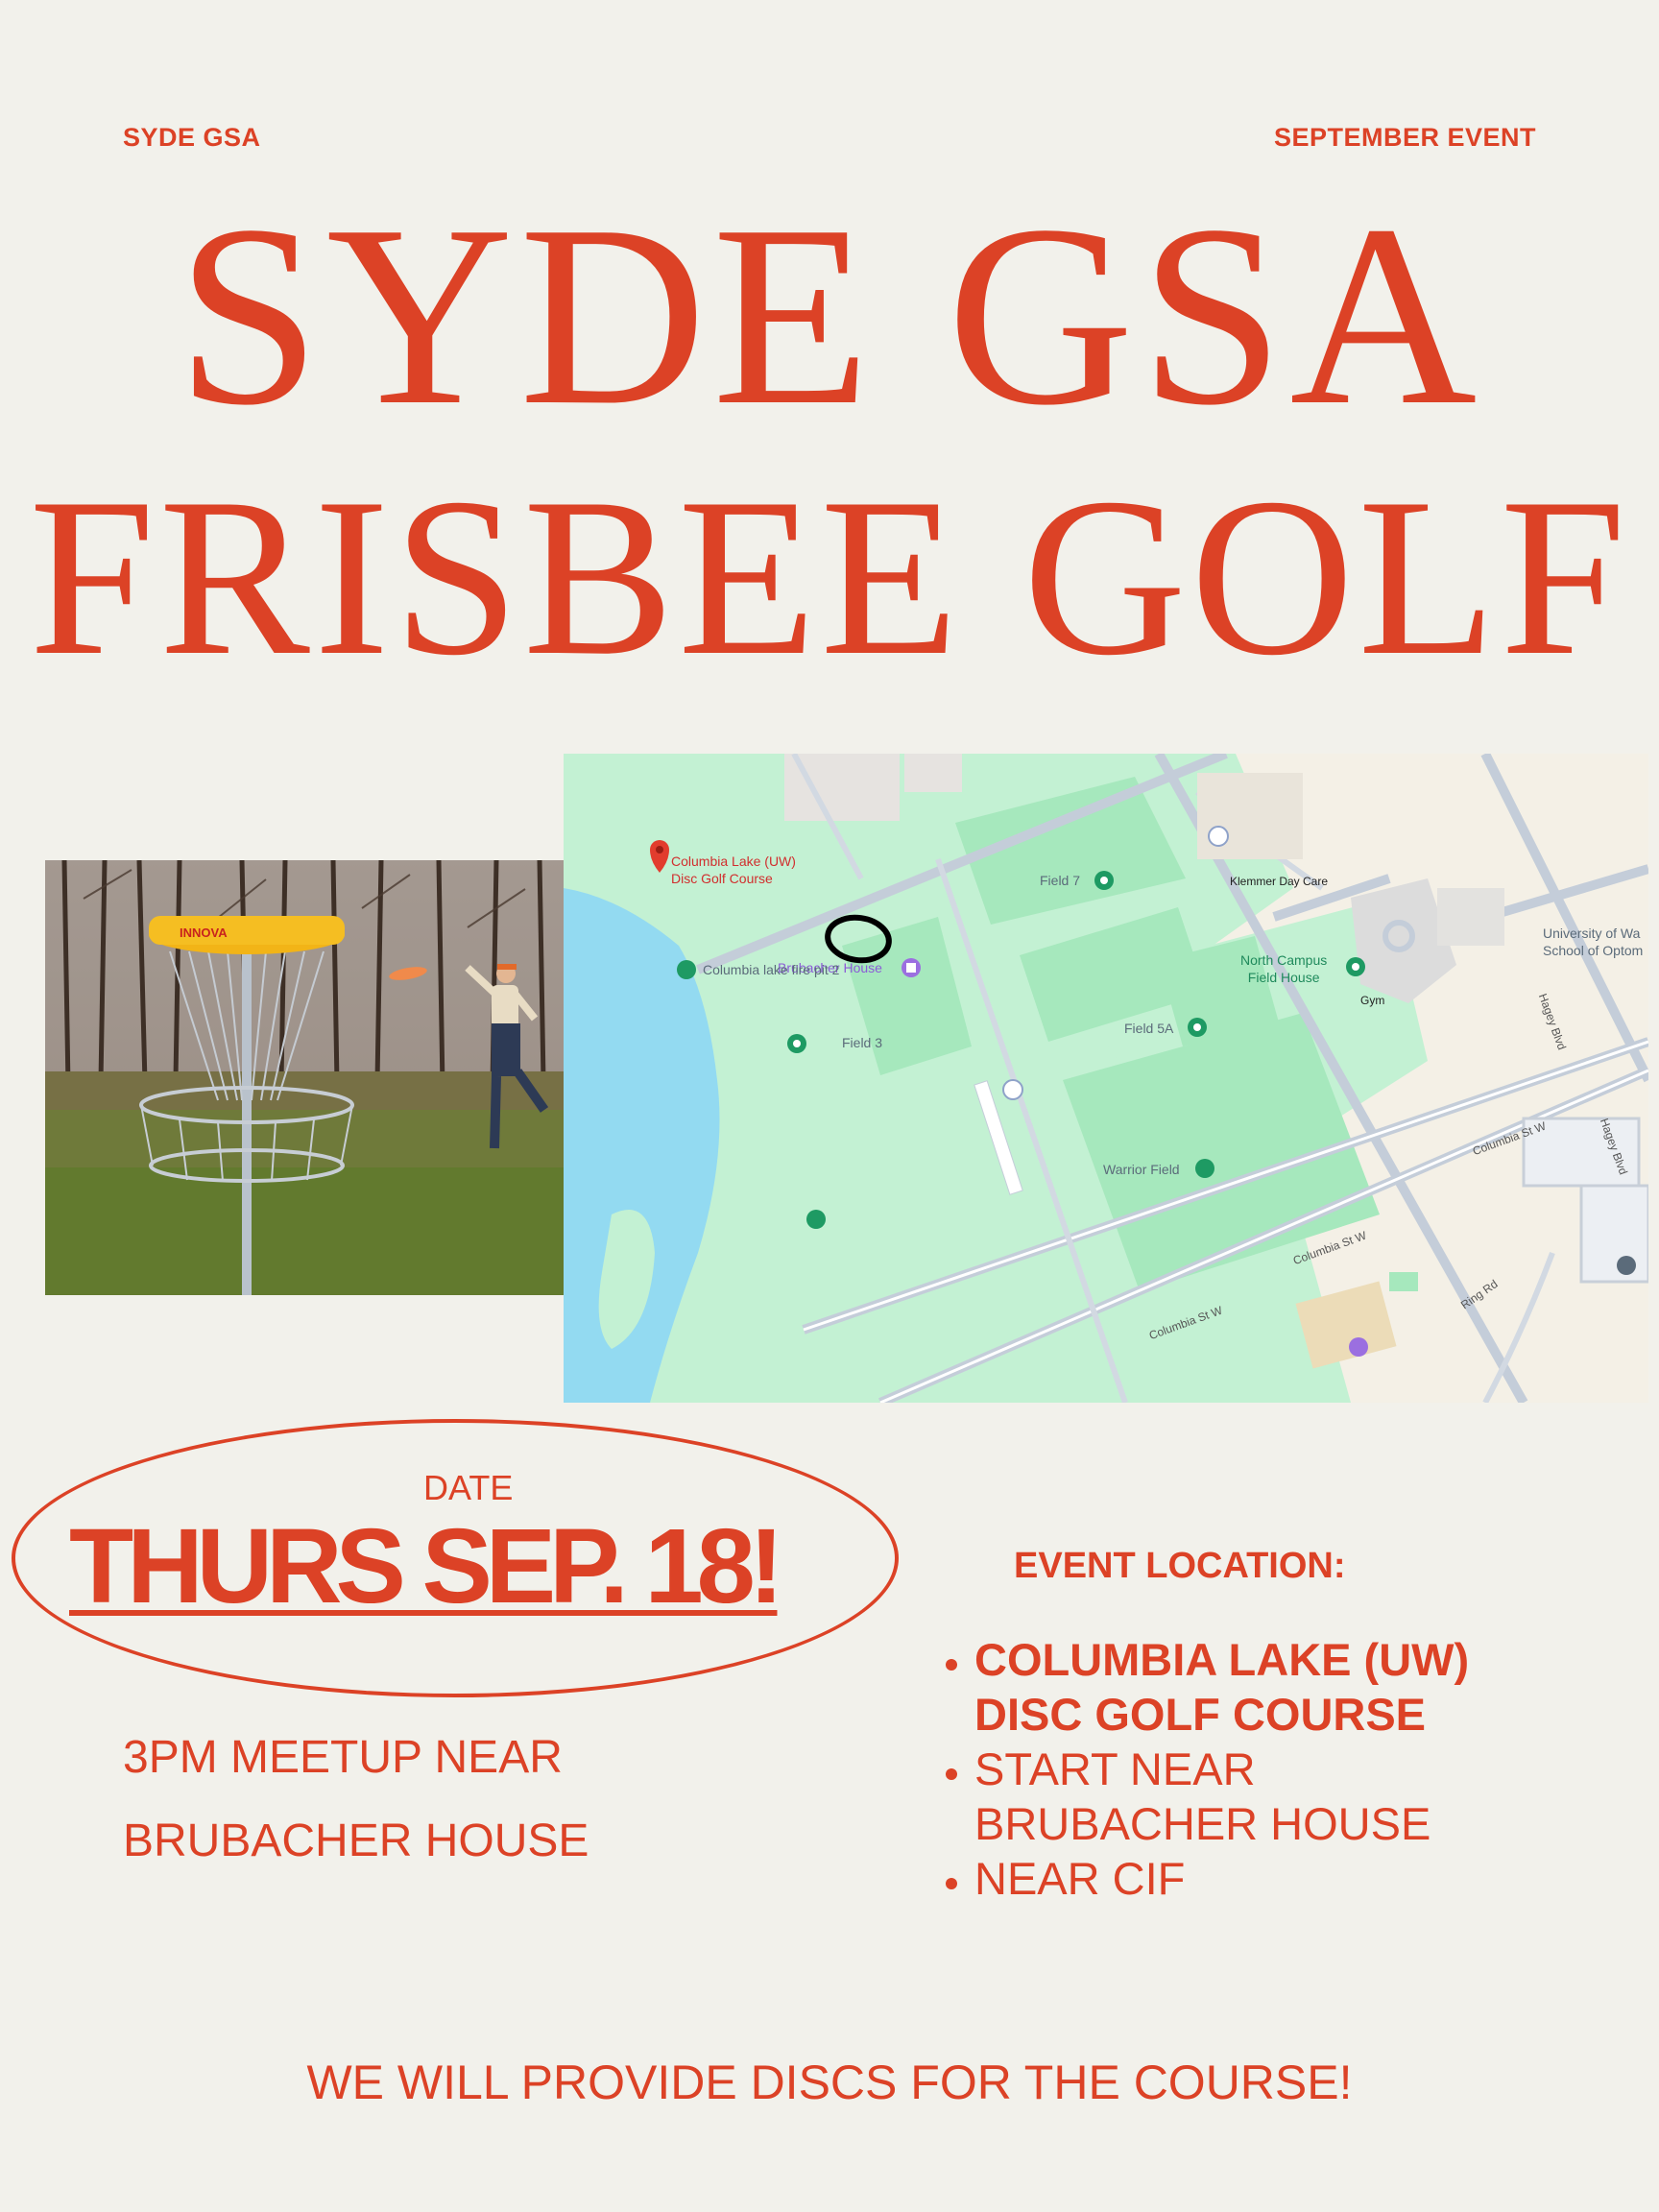  Describe the element at coordinates (1404, 137) in the screenshot. I see `month-label: SEPTEMBER EVENT` at that location.